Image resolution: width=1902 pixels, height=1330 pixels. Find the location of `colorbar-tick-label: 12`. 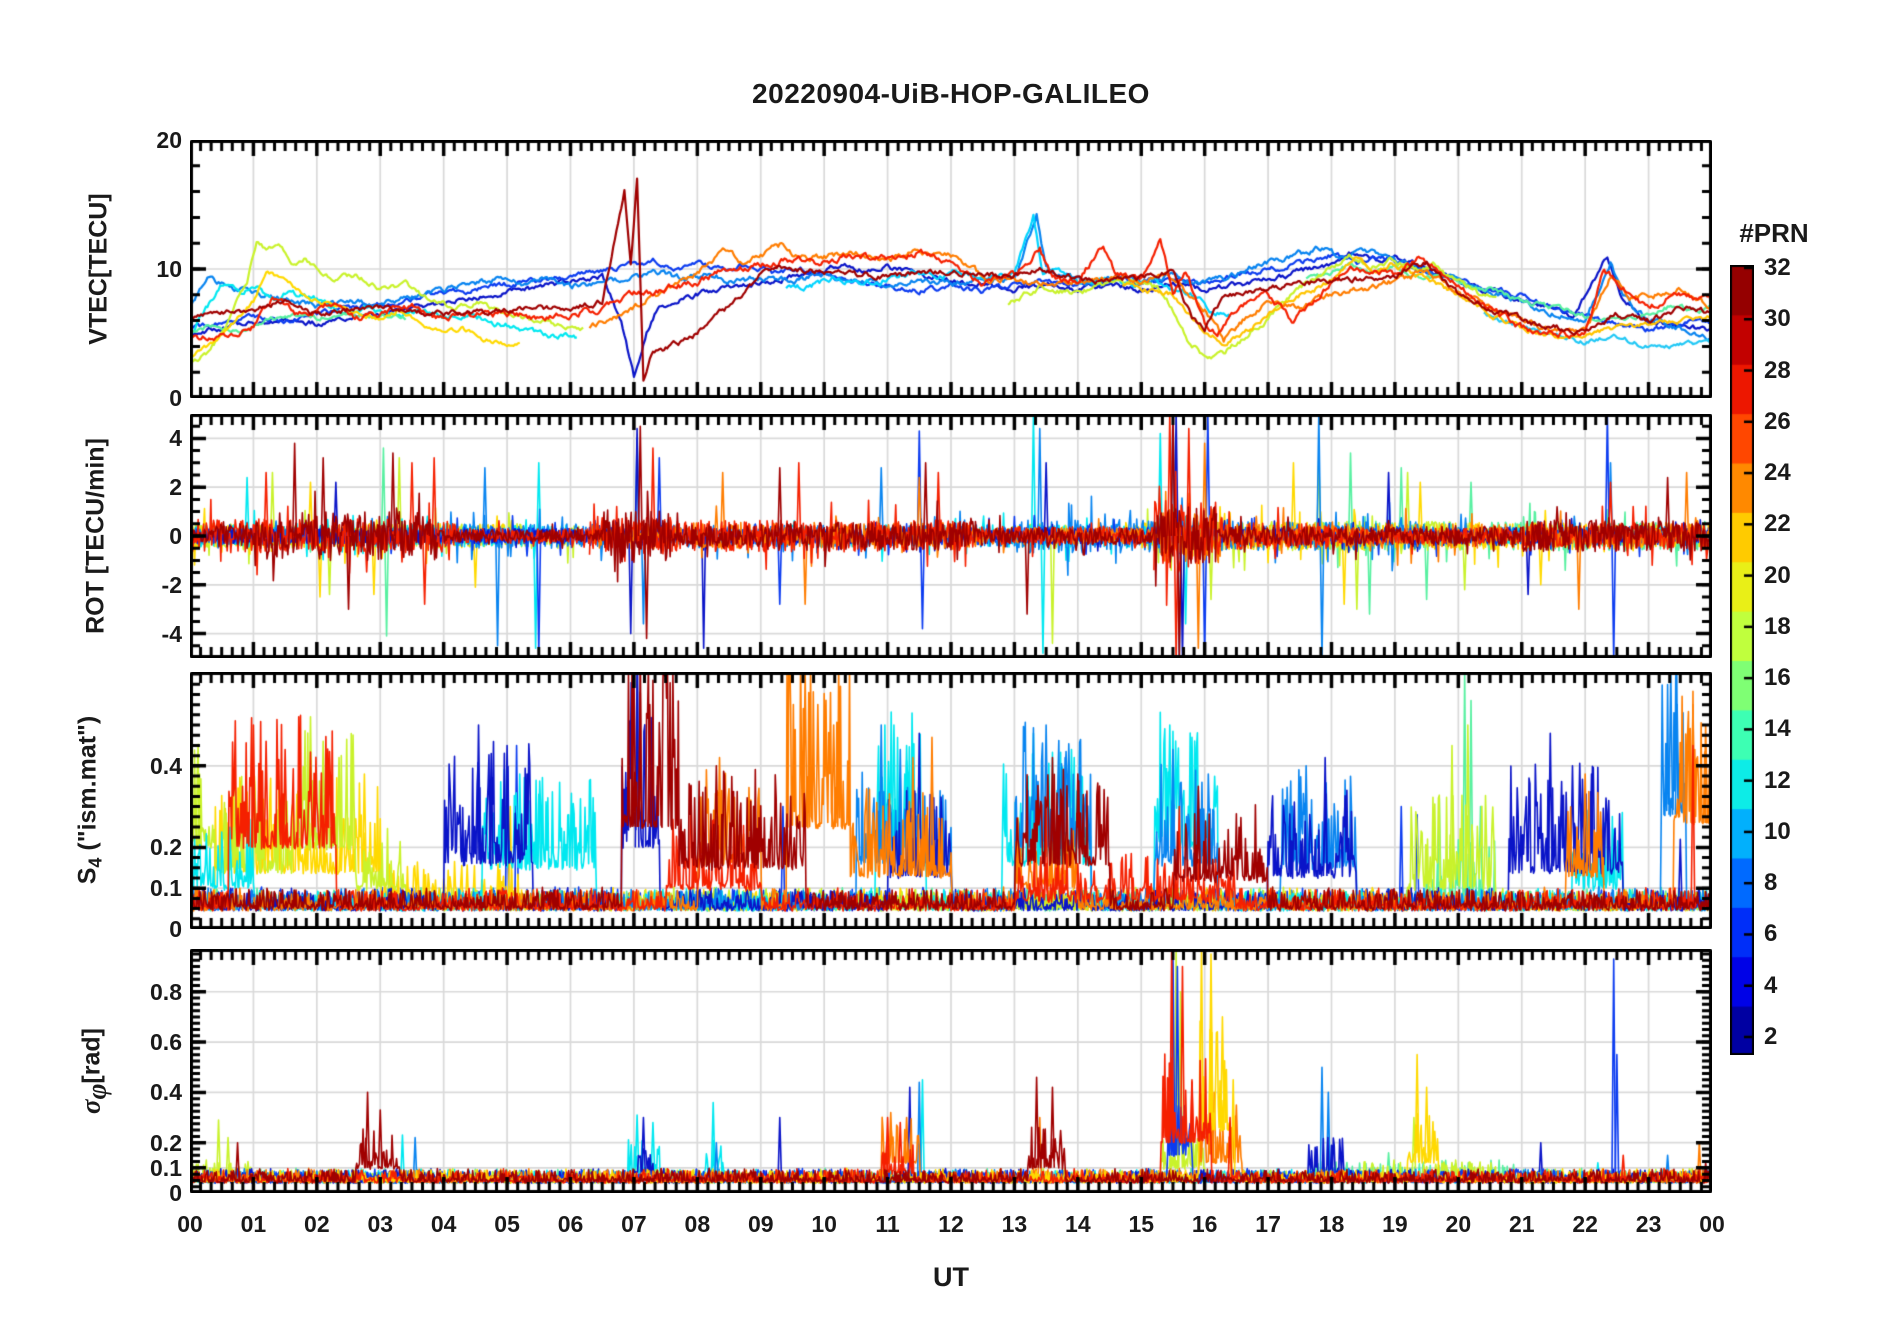

colorbar-tick-label: 12 is located at coordinates (1777, 780).